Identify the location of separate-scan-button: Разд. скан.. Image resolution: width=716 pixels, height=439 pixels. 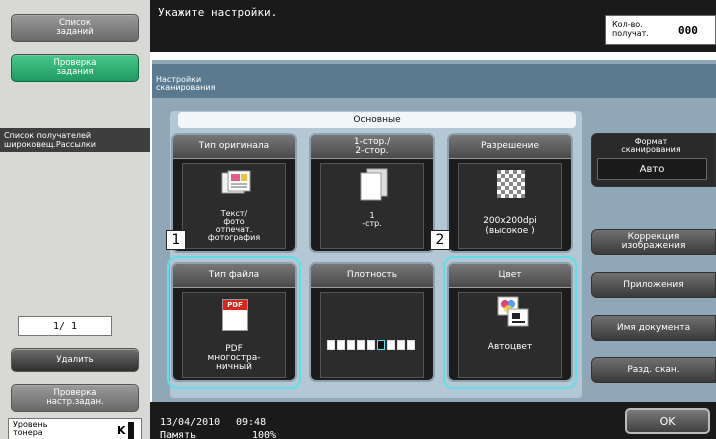
(653, 370).